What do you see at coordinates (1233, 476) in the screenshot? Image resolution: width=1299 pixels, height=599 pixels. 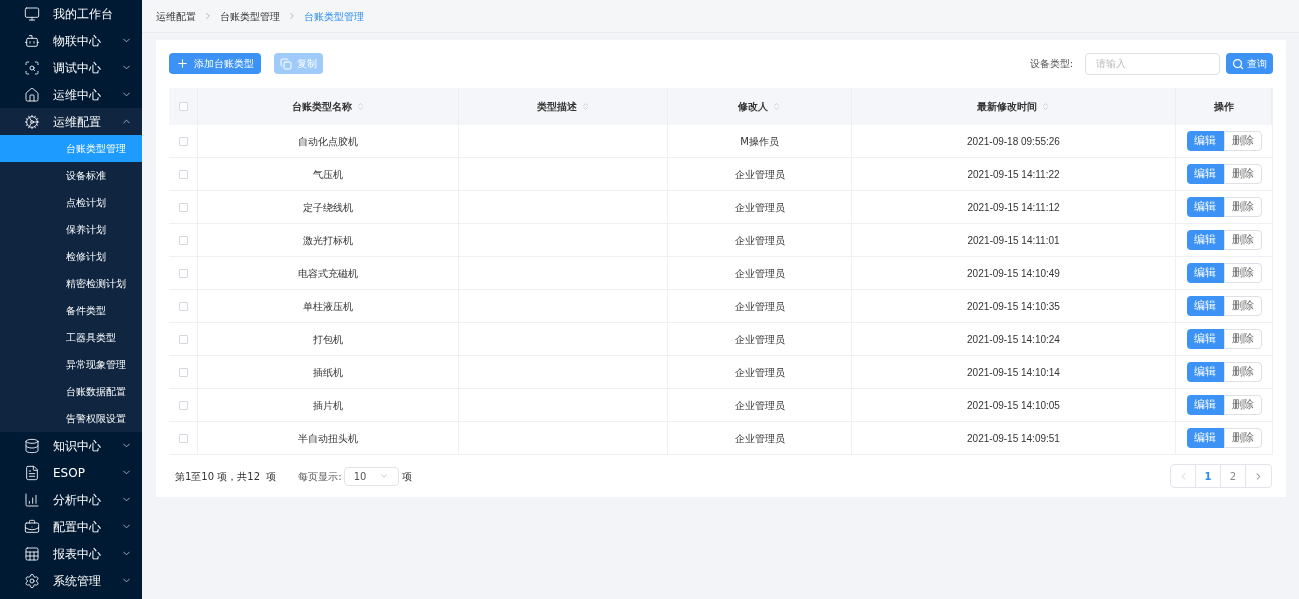 I see `page-button: 2` at bounding box center [1233, 476].